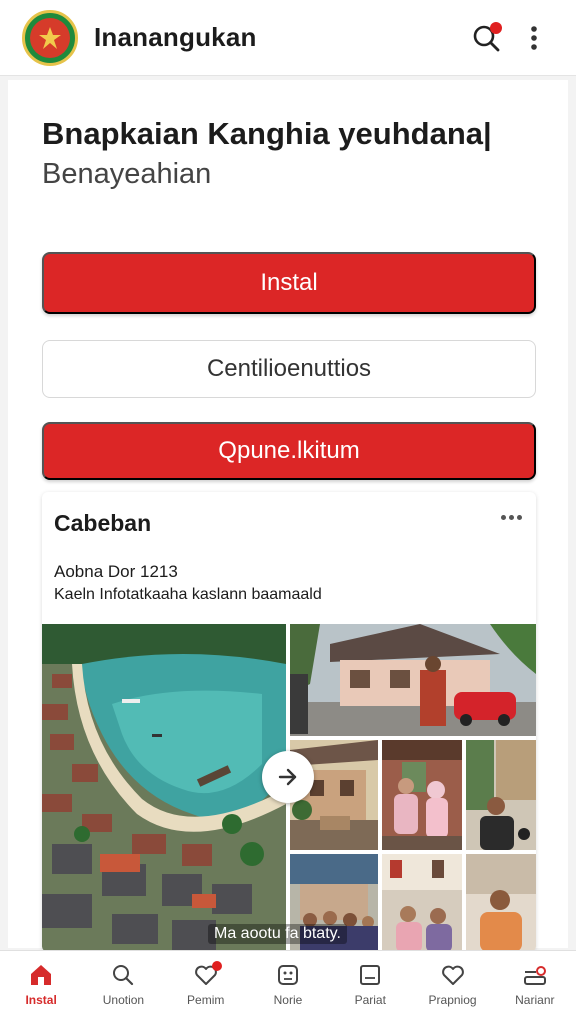 The height and width of the screenshot is (1024, 576). I want to click on page-headline: Bnapkaian Kanghia yeuhdana|, so click(267, 133).